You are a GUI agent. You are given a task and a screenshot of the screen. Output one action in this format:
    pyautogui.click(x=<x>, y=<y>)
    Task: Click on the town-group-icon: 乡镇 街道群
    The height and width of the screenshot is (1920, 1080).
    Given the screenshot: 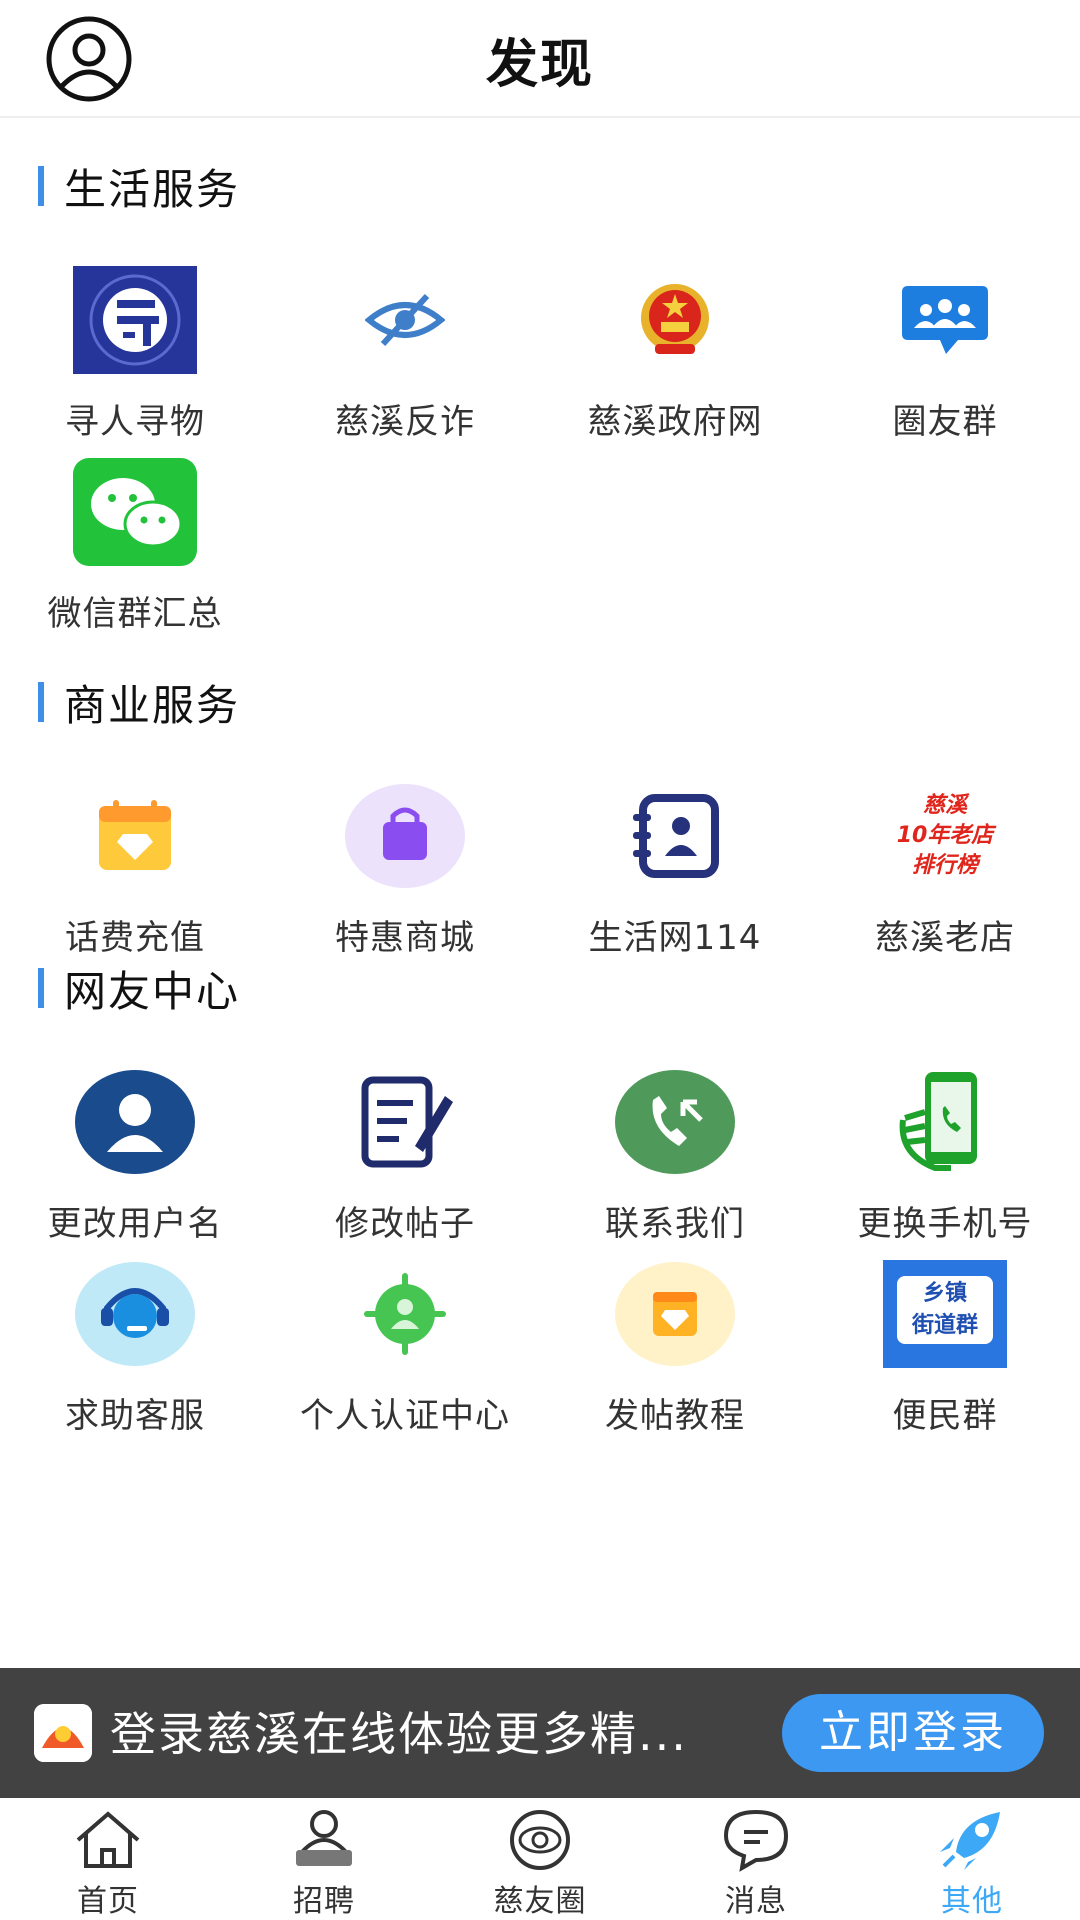 What is the action you would take?
    pyautogui.click(x=945, y=1314)
    